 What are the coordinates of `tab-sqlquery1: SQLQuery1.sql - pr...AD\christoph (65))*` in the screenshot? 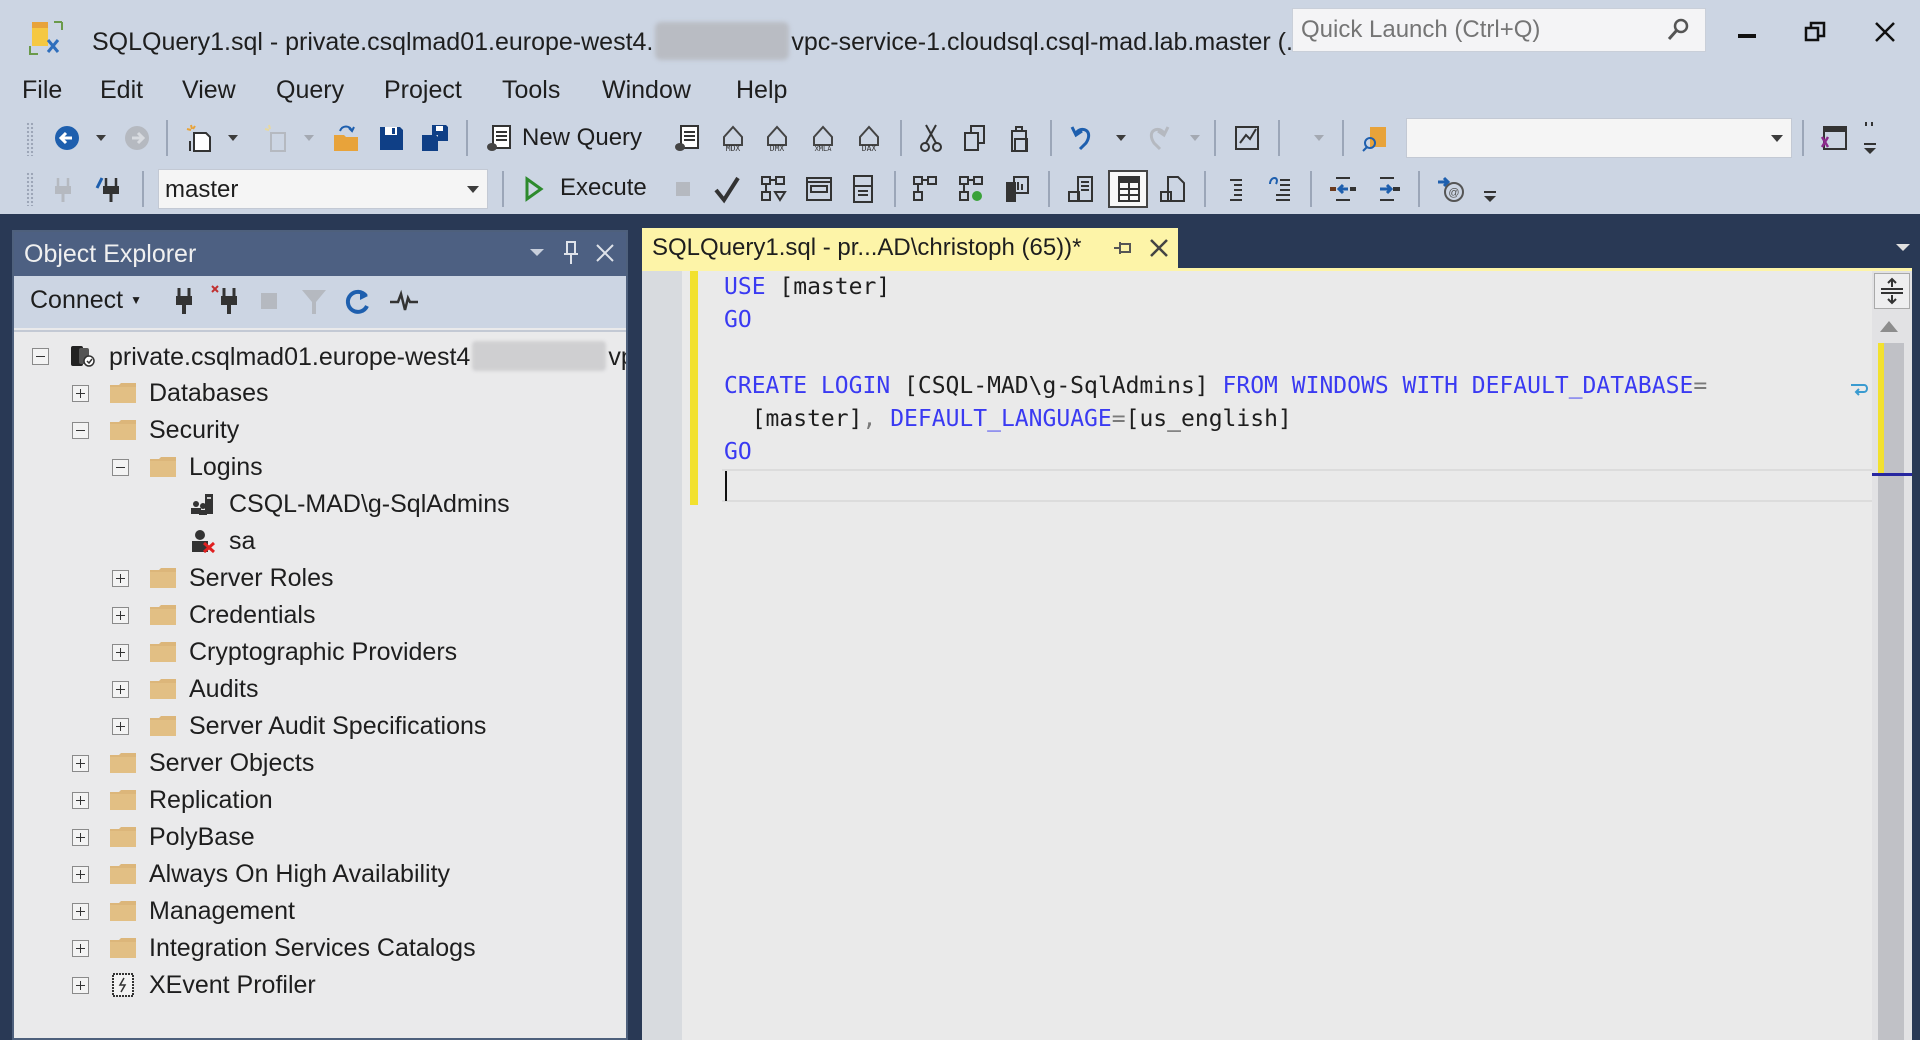 It's located at (910, 248).